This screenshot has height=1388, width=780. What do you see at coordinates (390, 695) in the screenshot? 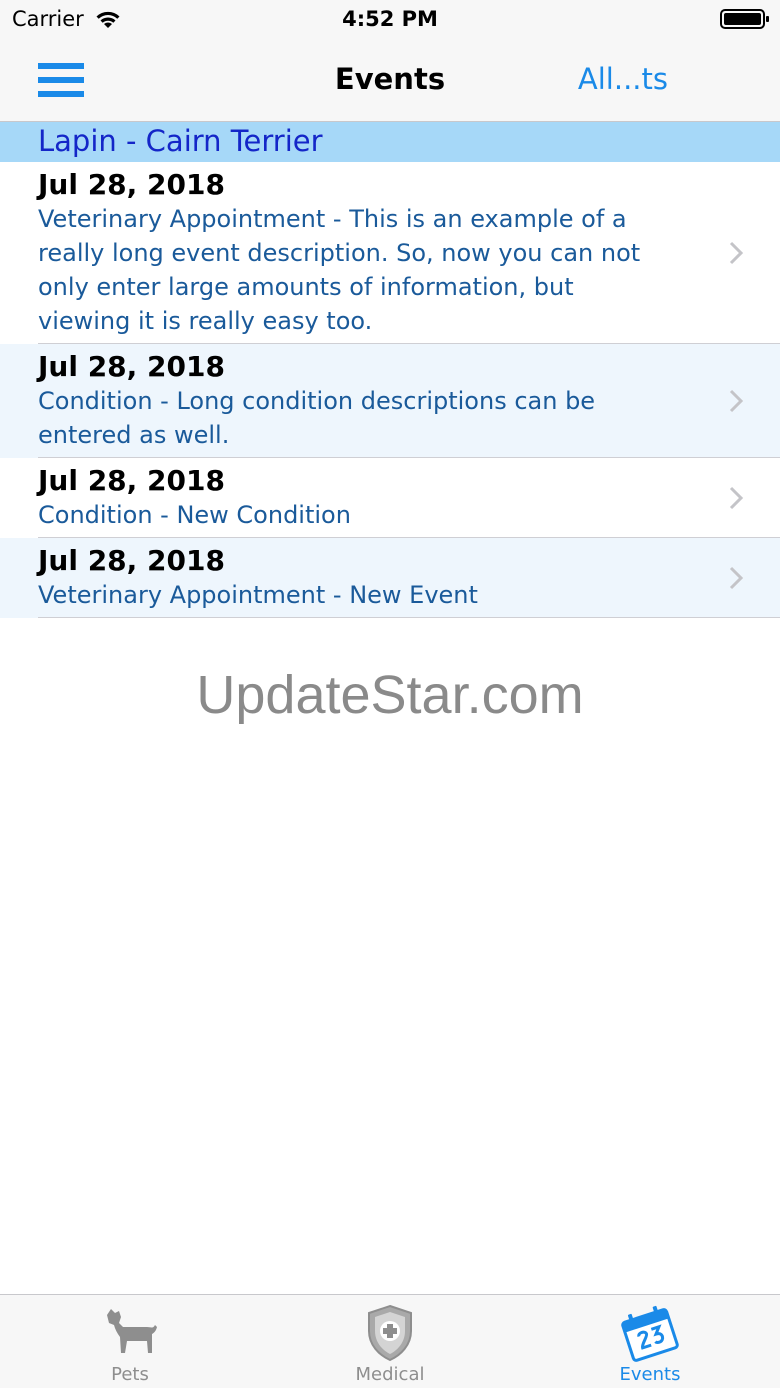
I see `watermark: UpdateStar.com` at bounding box center [390, 695].